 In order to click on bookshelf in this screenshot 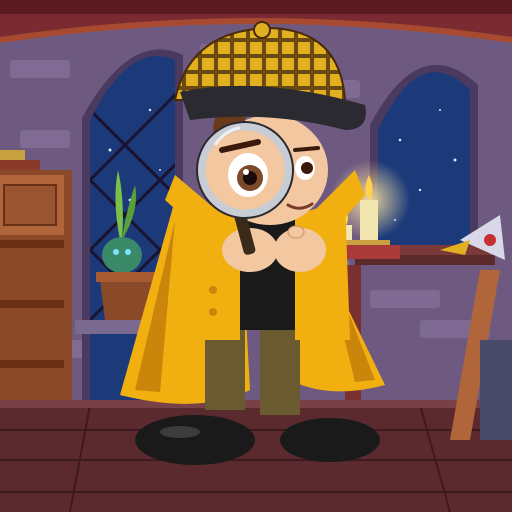, I will do `click(36, 287)`.